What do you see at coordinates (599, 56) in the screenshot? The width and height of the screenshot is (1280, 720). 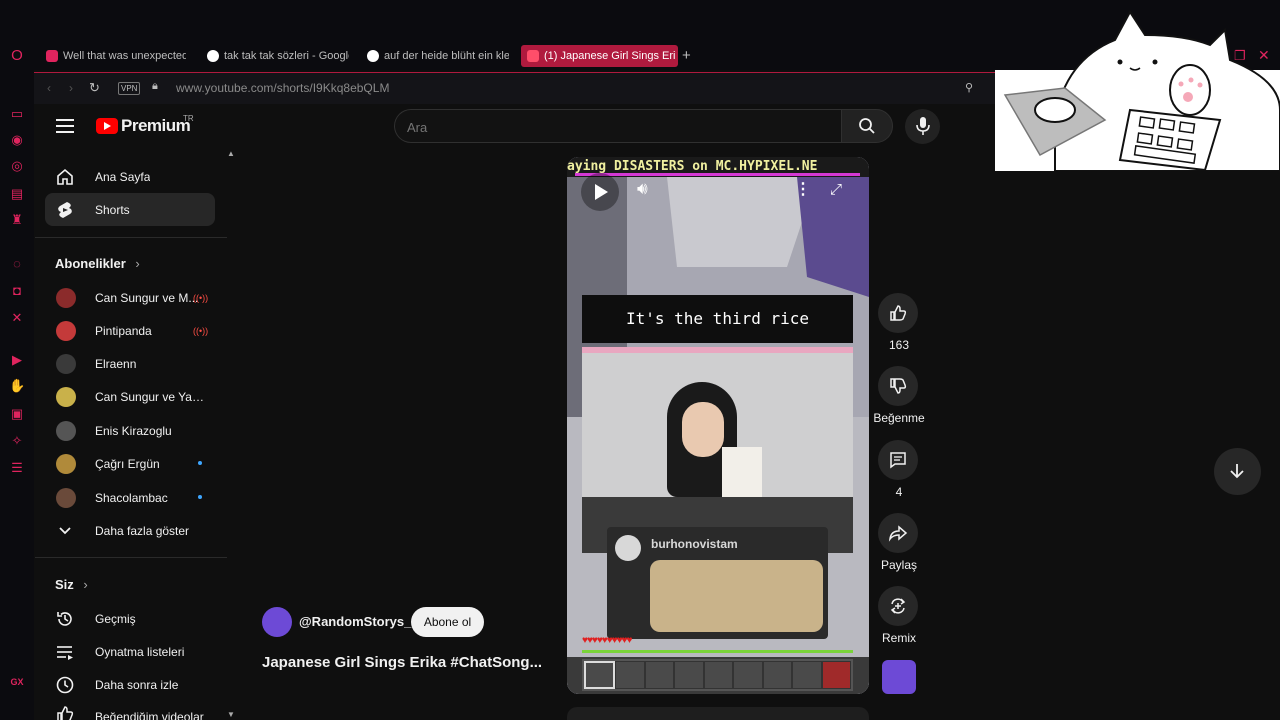 I see `tab-4-active: (1) Japanese Girl Sings Eri` at bounding box center [599, 56].